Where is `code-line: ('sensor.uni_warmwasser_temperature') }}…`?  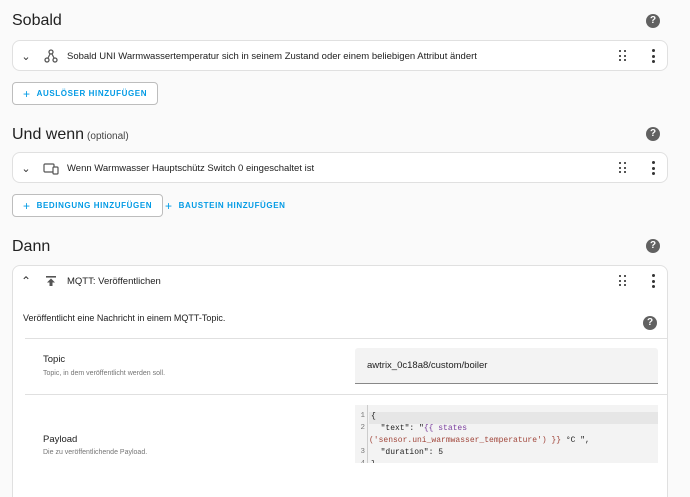 code-line: ('sensor.uni_warmwasser_temperature') }}… is located at coordinates (479, 440).